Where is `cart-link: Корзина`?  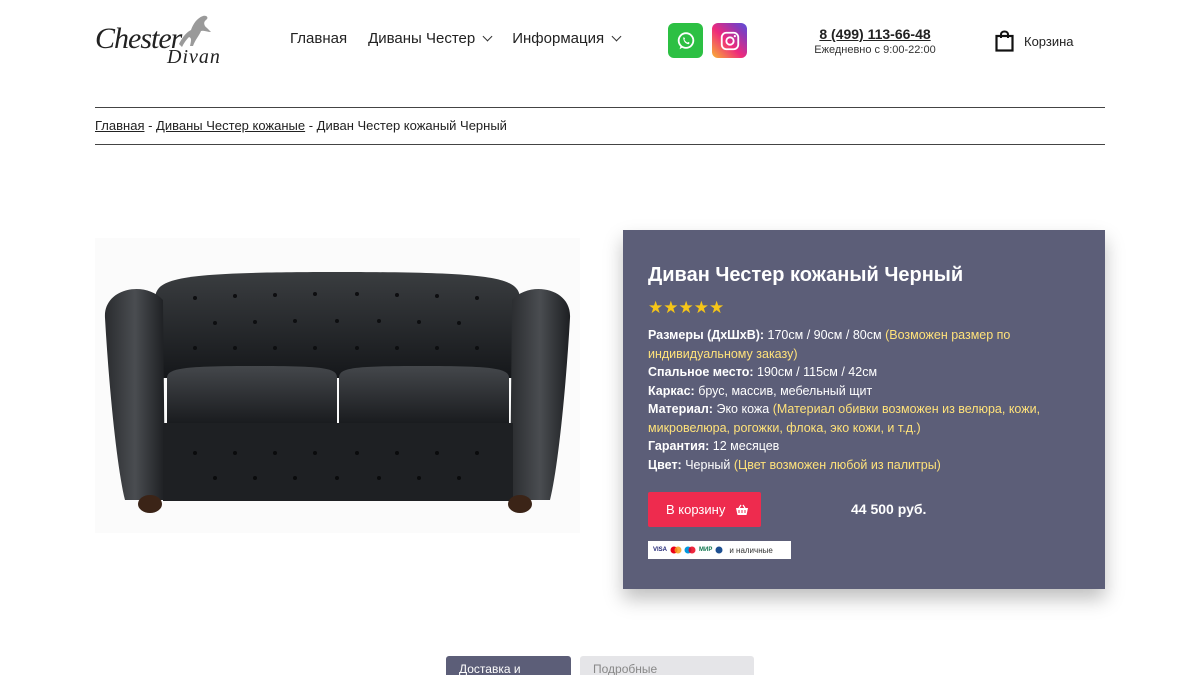
cart-link: Корзина is located at coordinates (1034, 41).